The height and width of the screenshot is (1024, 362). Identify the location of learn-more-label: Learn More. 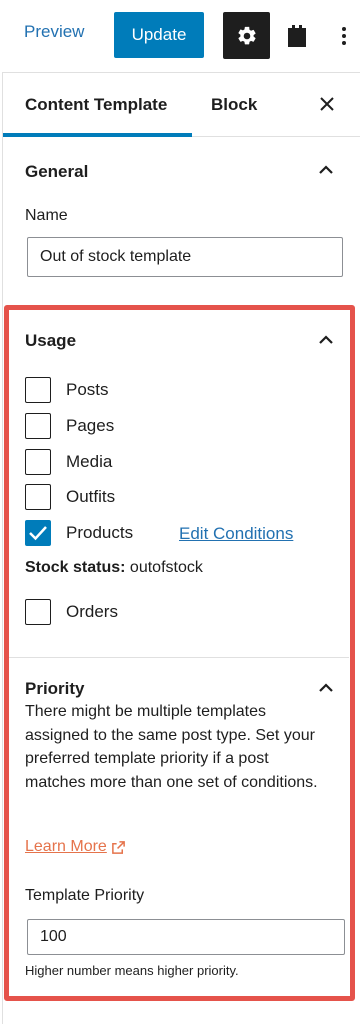
(66, 846).